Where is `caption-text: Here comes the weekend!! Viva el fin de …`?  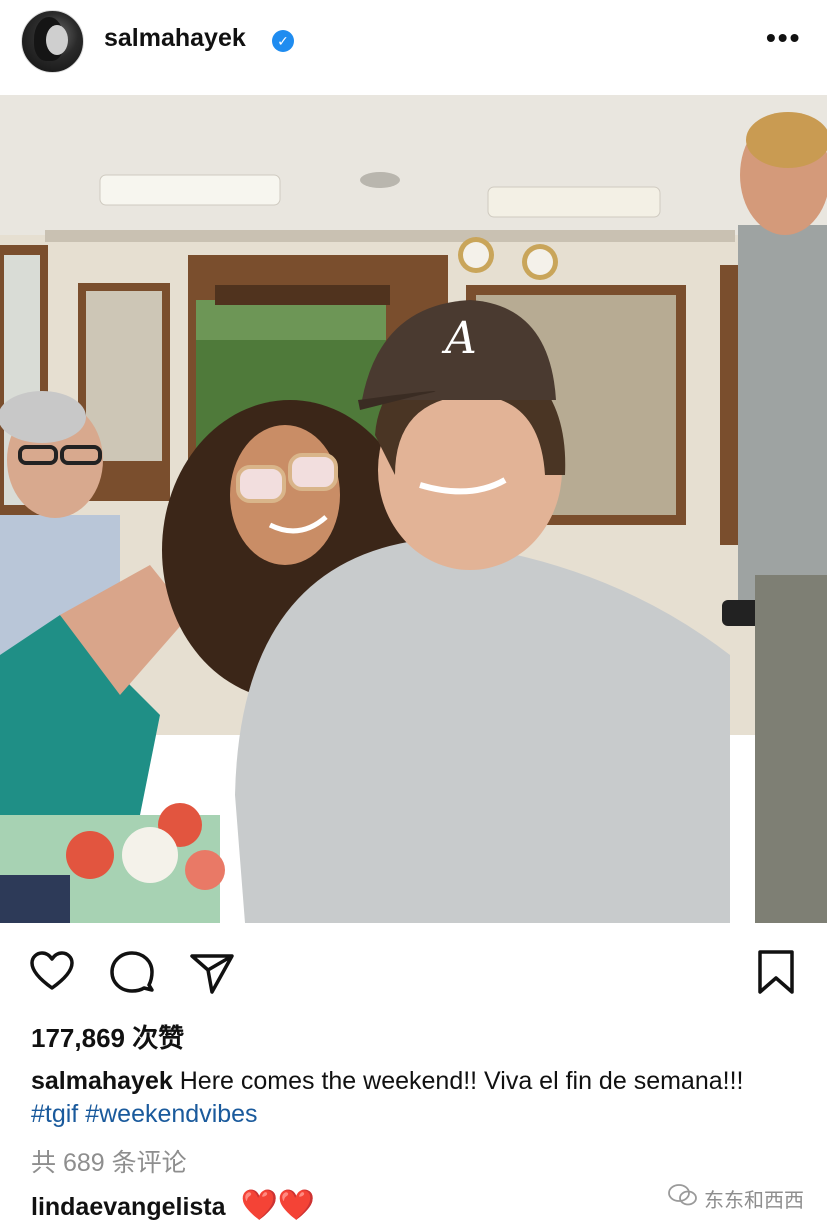 caption-text: Here comes the weekend!! Viva el fin de … is located at coordinates (461, 1081).